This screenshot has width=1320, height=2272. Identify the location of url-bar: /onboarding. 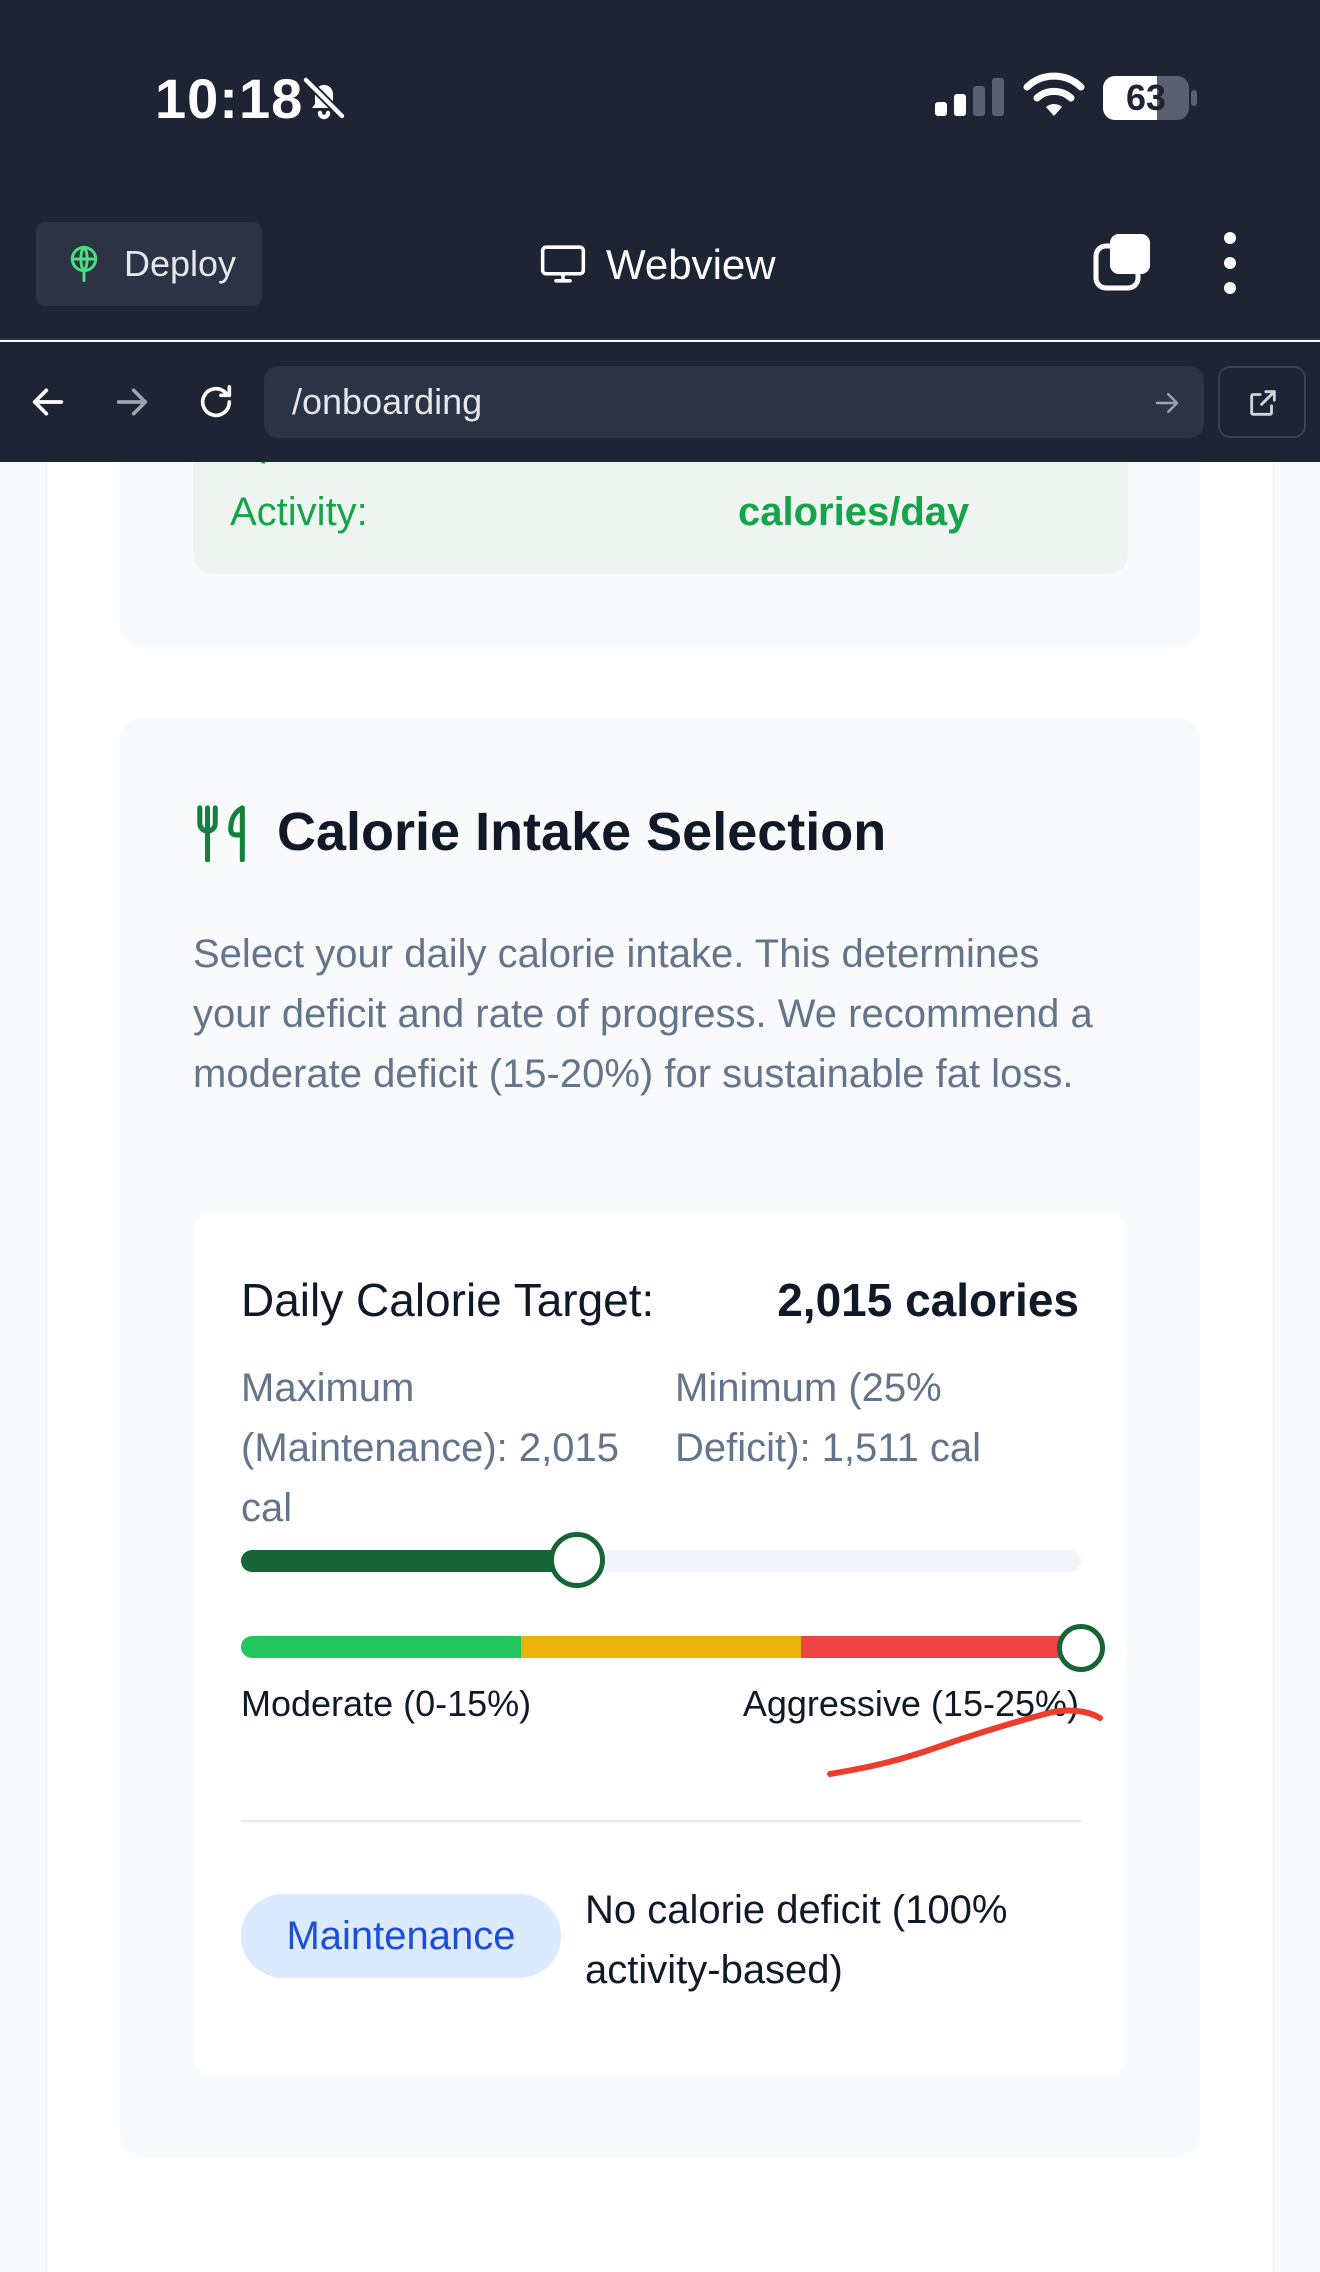
(660, 402).